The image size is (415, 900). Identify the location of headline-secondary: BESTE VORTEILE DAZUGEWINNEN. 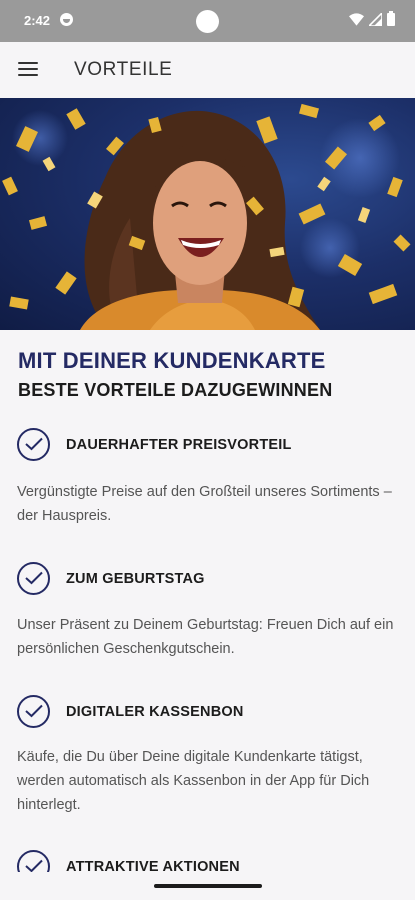
(175, 390).